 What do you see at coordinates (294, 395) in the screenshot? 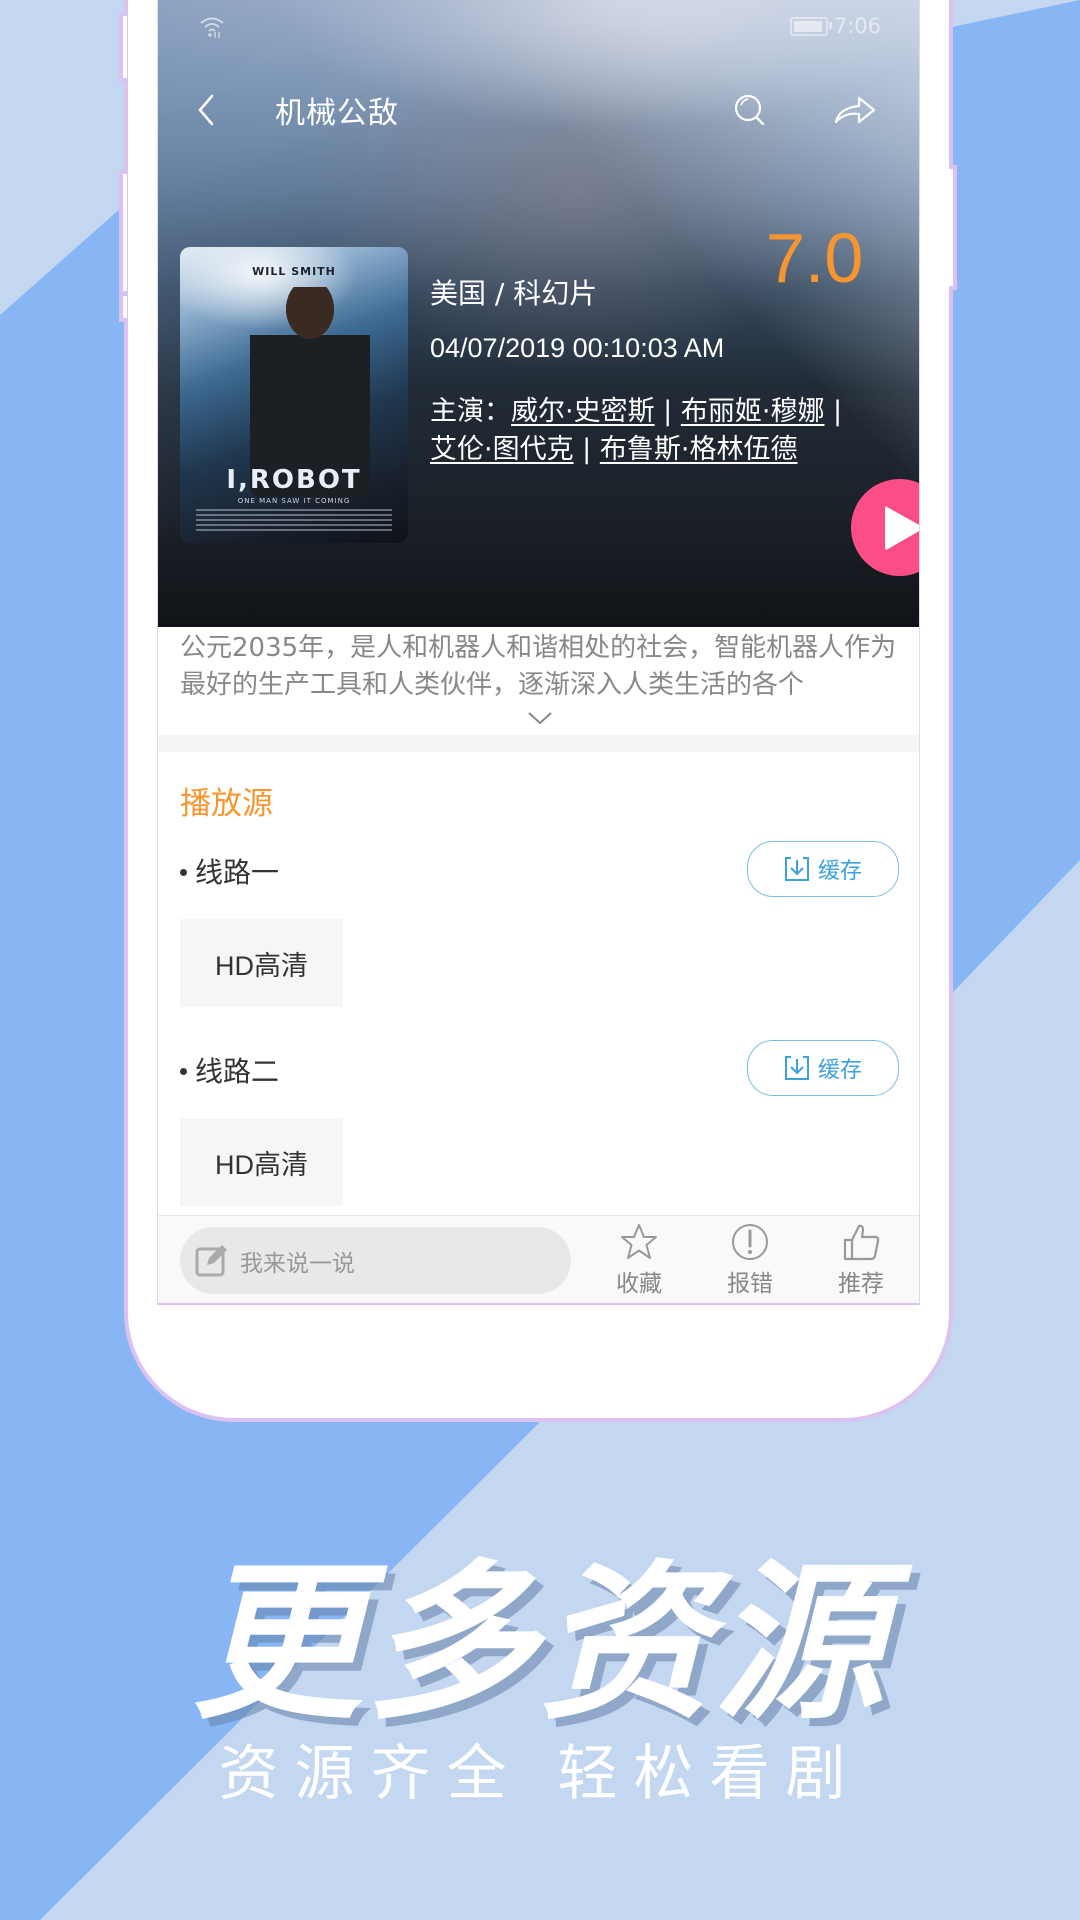
I see `movie-poster: WILL SMITH I,ROBOT ONE MAN SAW IT COMING` at bounding box center [294, 395].